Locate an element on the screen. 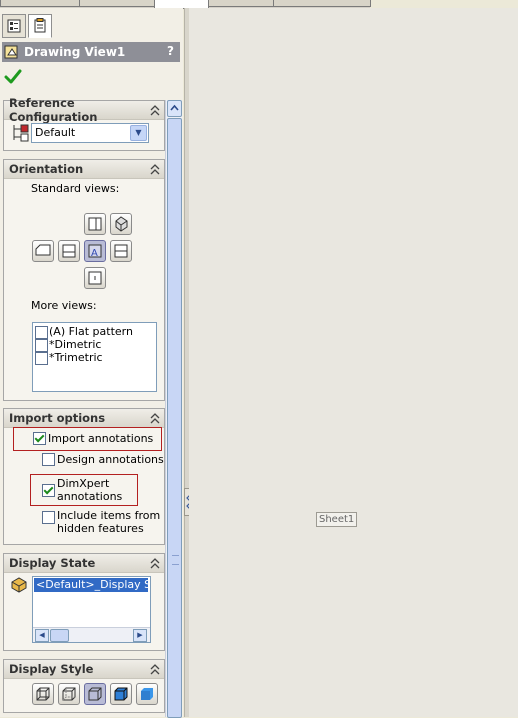 This screenshot has height=718, width=518. list-item: *Trimetric is located at coordinates (76, 357).